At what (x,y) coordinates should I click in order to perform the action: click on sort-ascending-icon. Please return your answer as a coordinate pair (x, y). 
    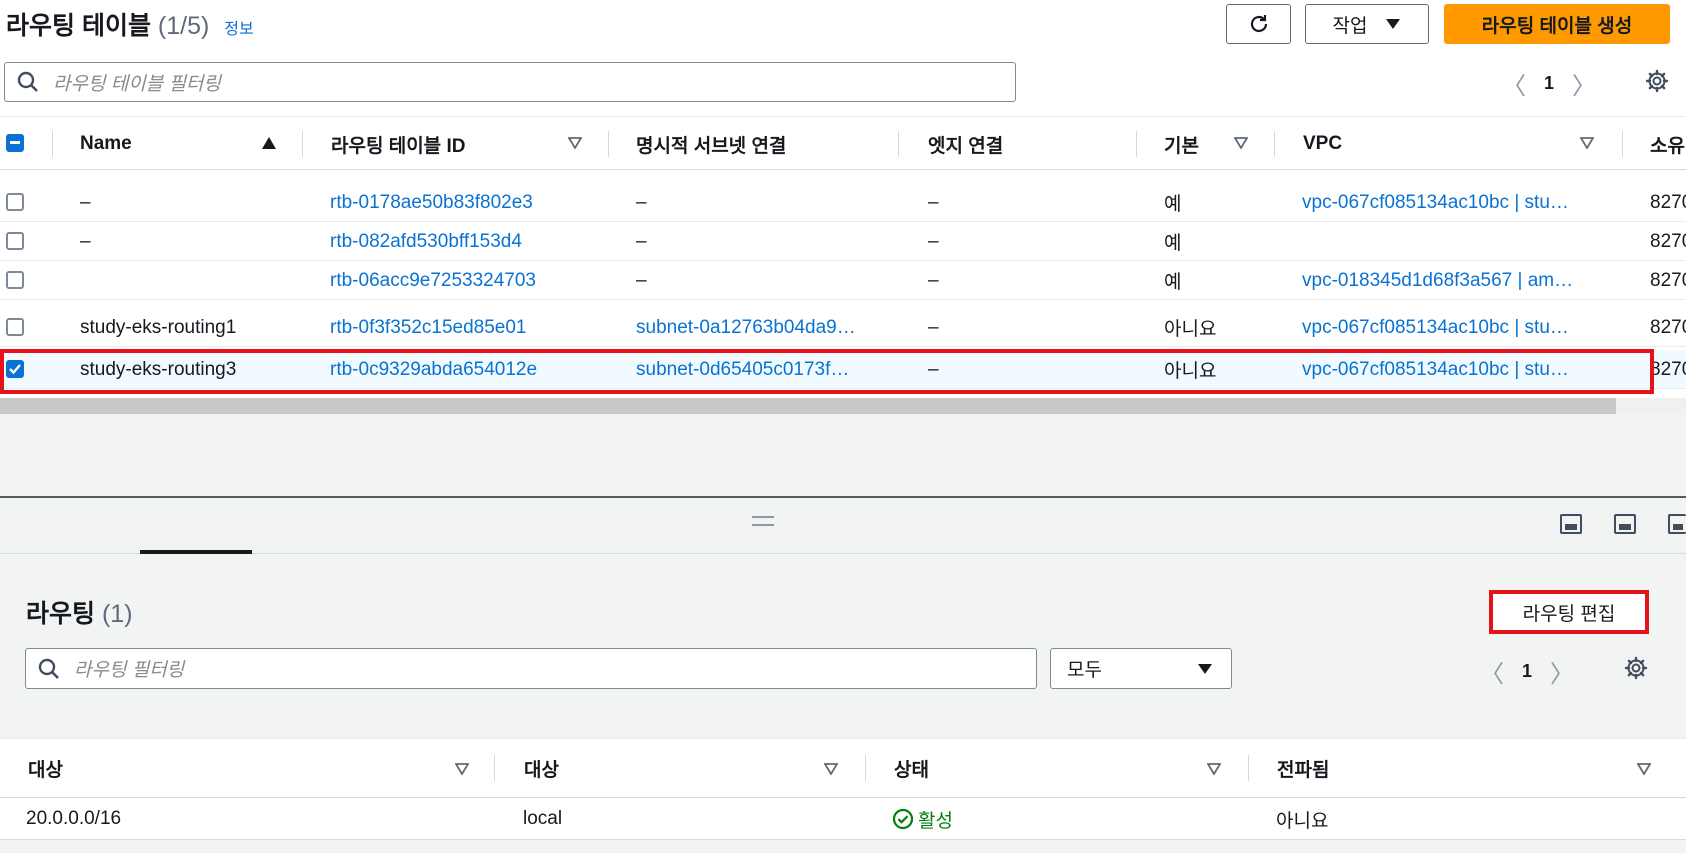
    Looking at the image, I should click on (269, 143).